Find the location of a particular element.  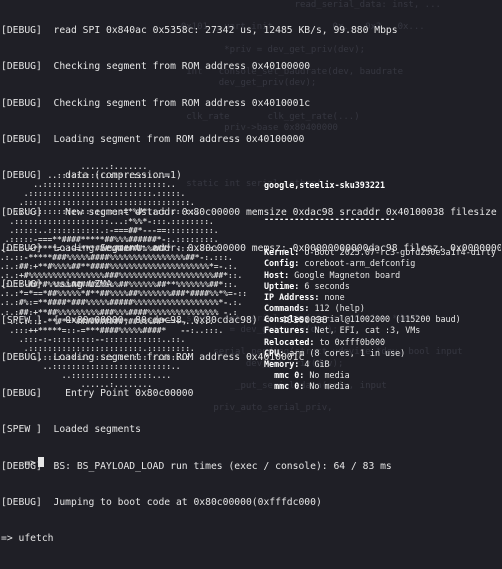

sysinfo-key: Host is located at coordinates (274, 274).